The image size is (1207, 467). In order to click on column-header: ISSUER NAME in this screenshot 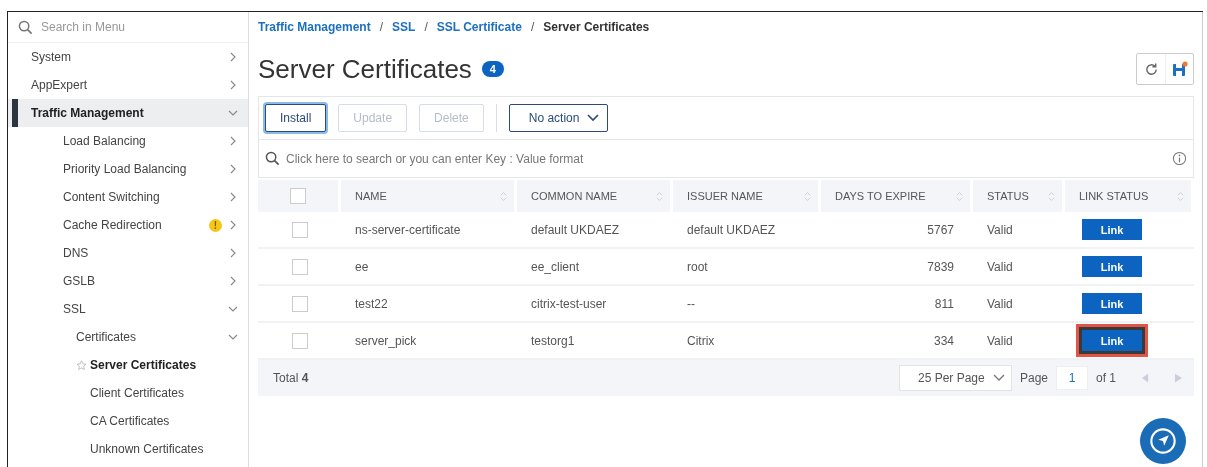, I will do `click(745, 196)`.